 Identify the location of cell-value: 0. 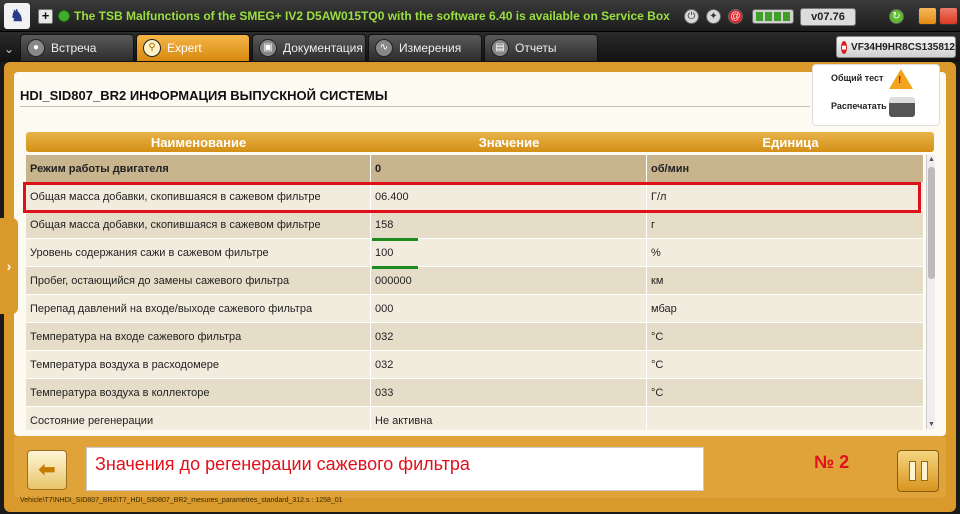
(509, 168).